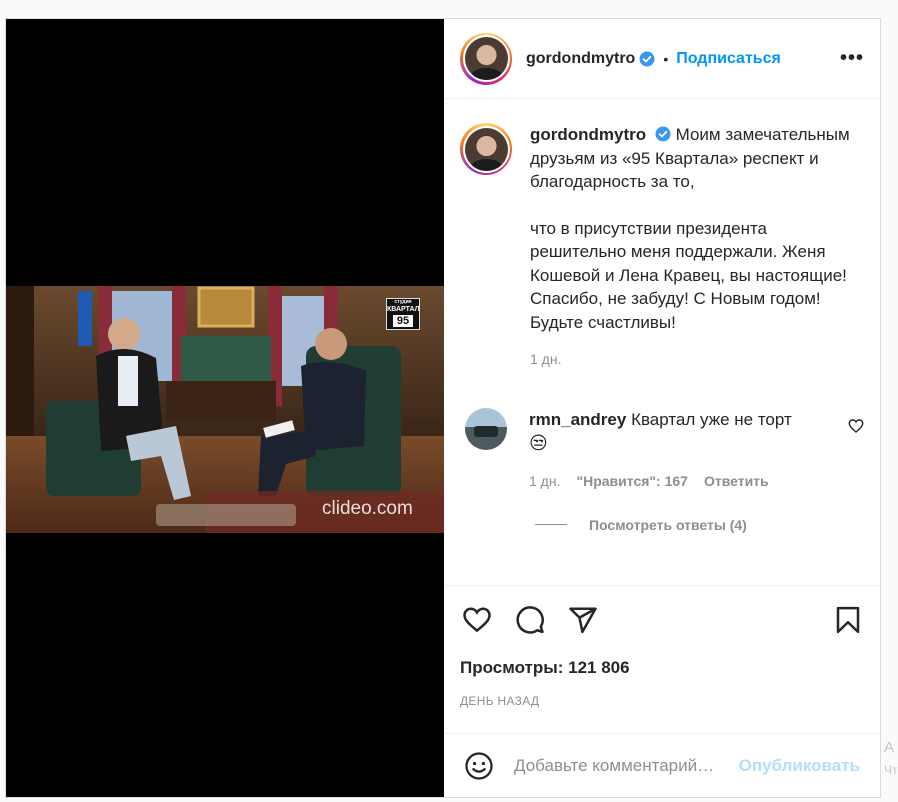 This screenshot has width=898, height=802. I want to click on video-logo-num: 95, so click(403, 321).